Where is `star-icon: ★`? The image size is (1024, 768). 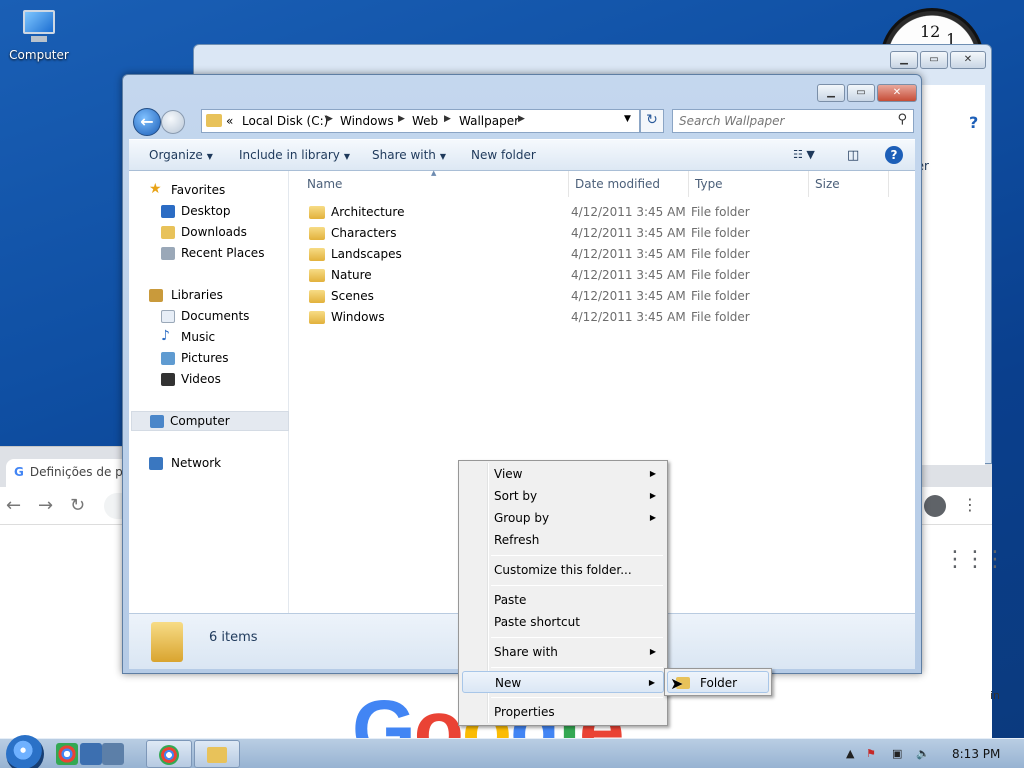 star-icon: ★ is located at coordinates (155, 189).